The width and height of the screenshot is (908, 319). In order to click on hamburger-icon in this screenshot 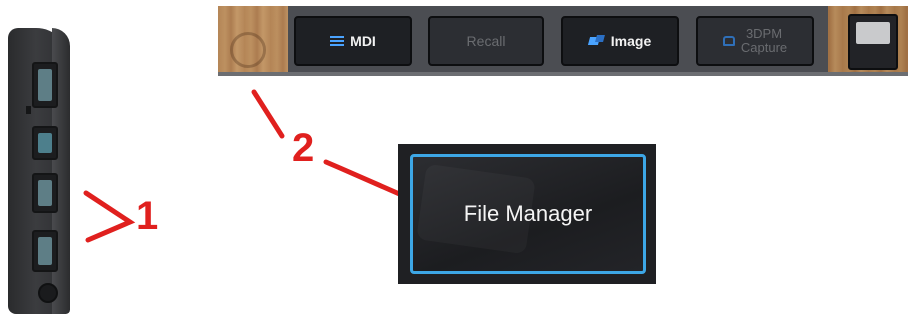, I will do `click(337, 41)`.